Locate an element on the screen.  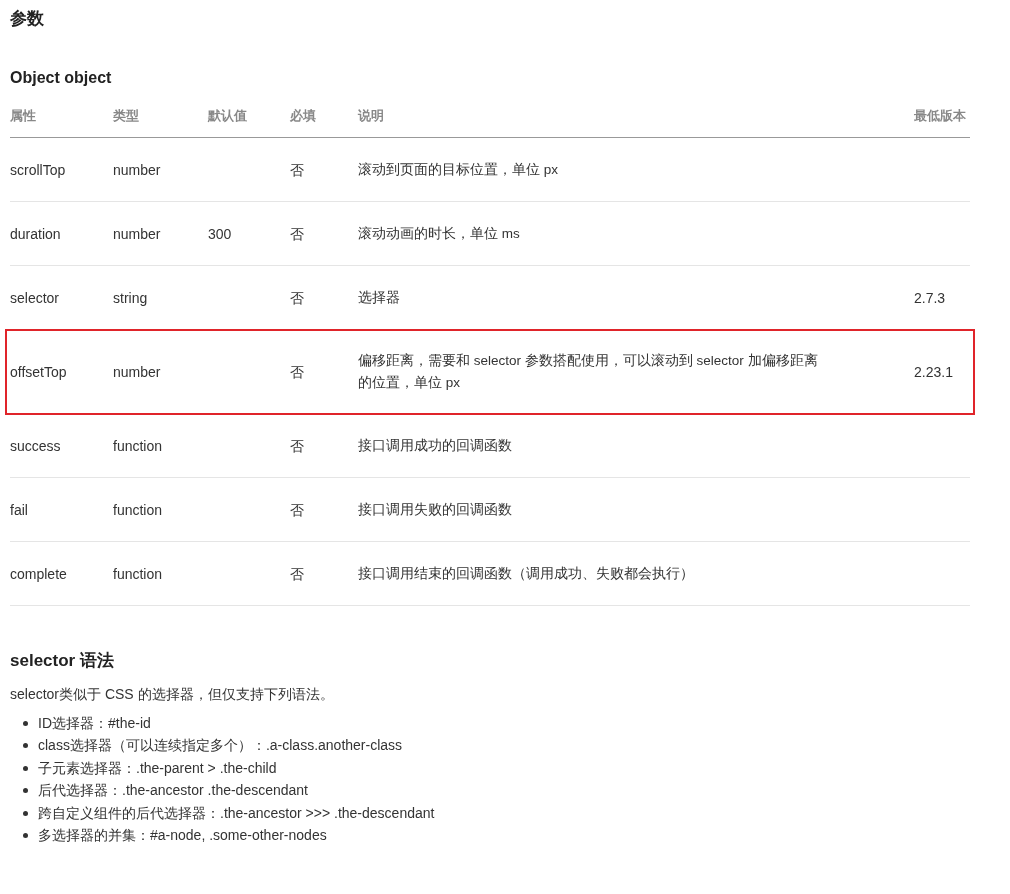
table-cell-text: fail is located at coordinates (19, 510).